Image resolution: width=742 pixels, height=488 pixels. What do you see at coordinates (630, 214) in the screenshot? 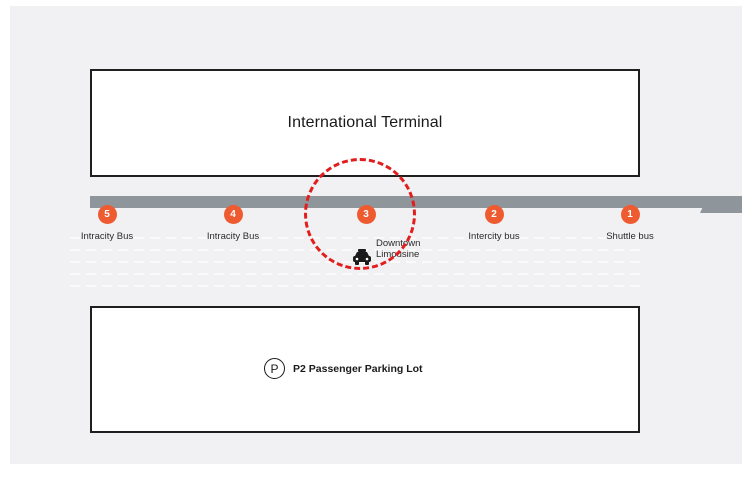
I see `stop-number-badge: 1` at bounding box center [630, 214].